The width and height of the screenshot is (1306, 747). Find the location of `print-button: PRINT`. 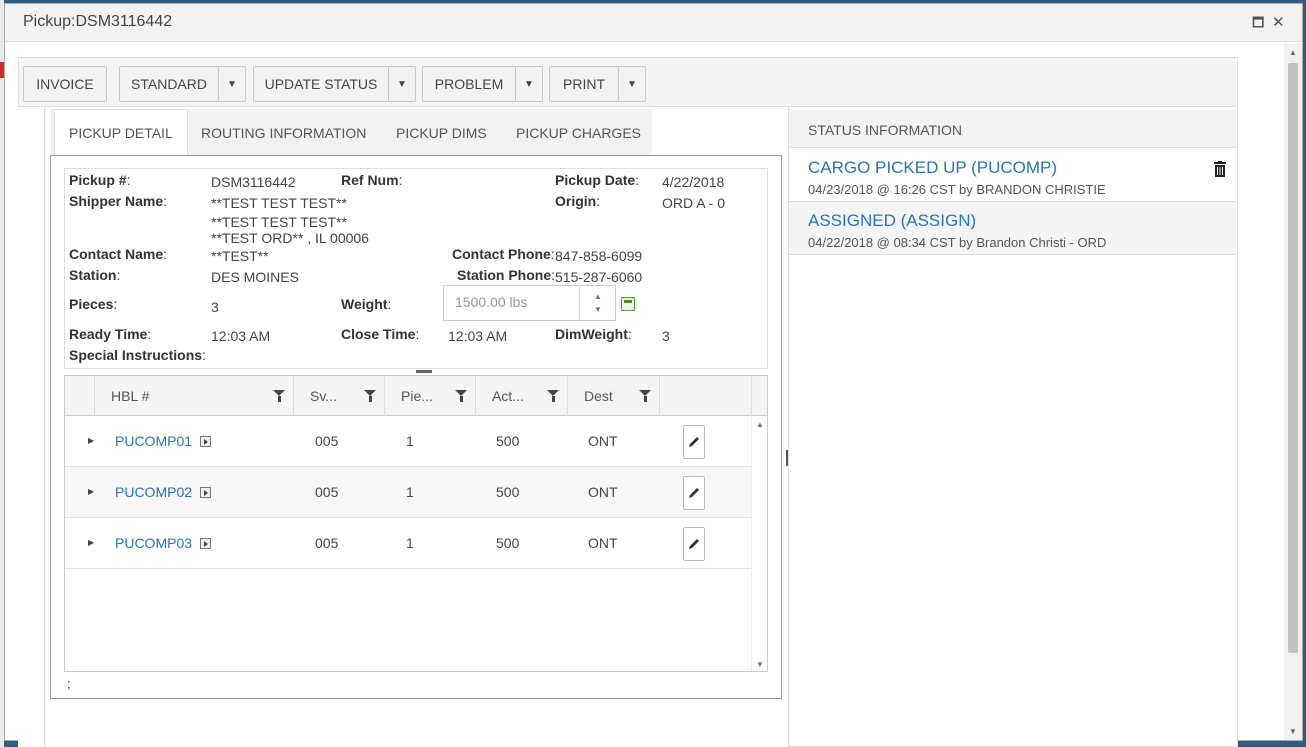

print-button: PRINT is located at coordinates (584, 84).